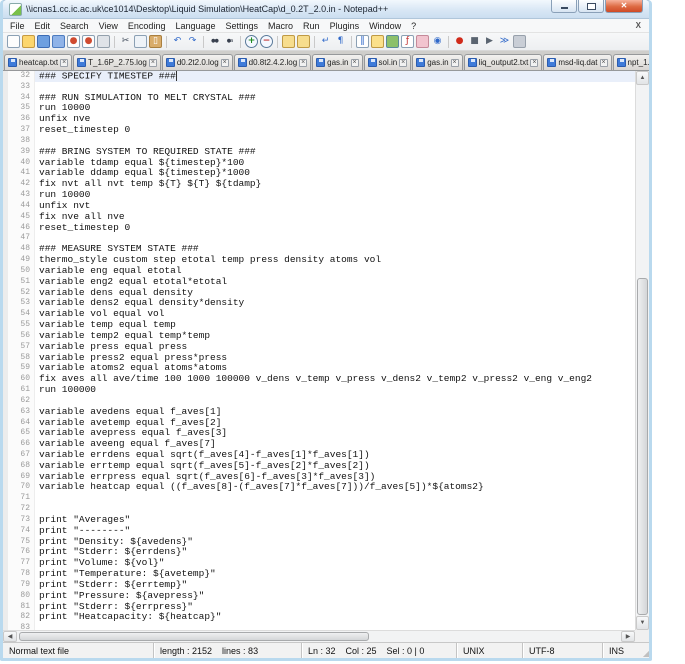 The height and width of the screenshot is (664, 685). I want to click on line-number: 42, so click(21, 185).